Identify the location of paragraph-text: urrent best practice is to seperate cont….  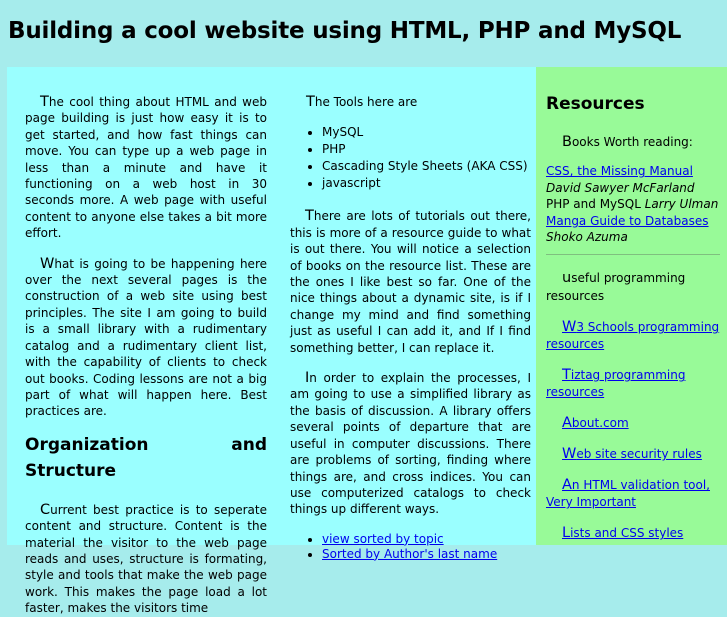
(146, 559).